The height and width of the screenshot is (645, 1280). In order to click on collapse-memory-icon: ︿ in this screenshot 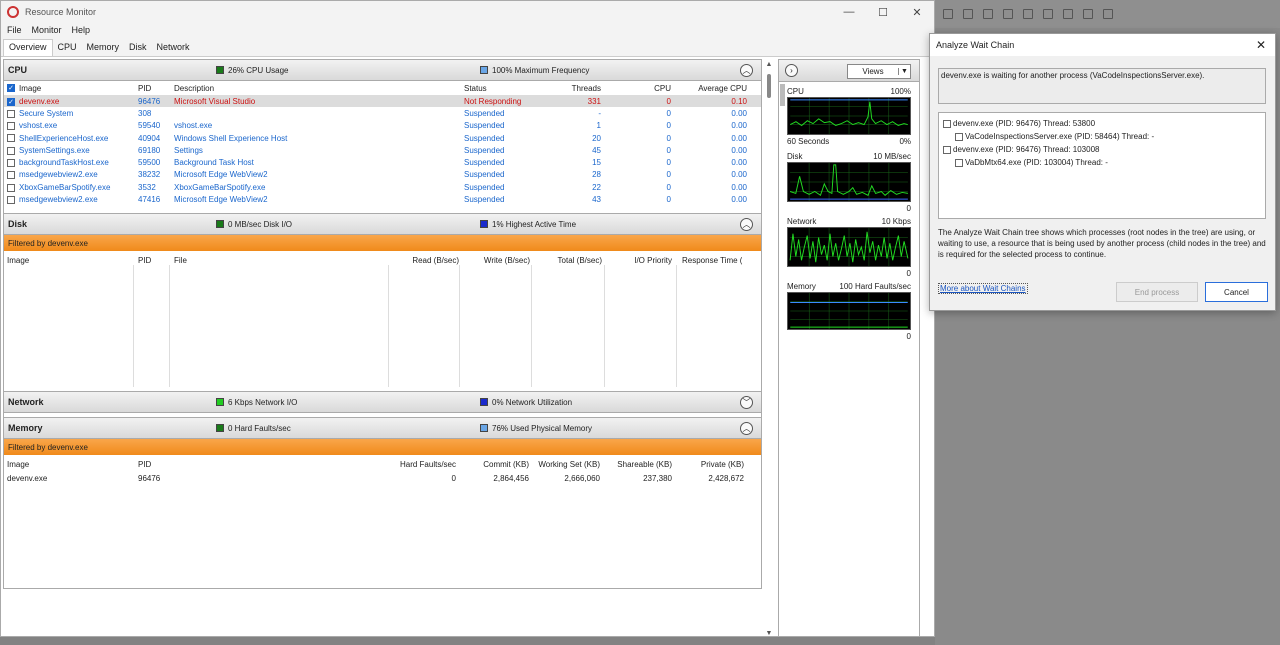, I will do `click(746, 428)`.